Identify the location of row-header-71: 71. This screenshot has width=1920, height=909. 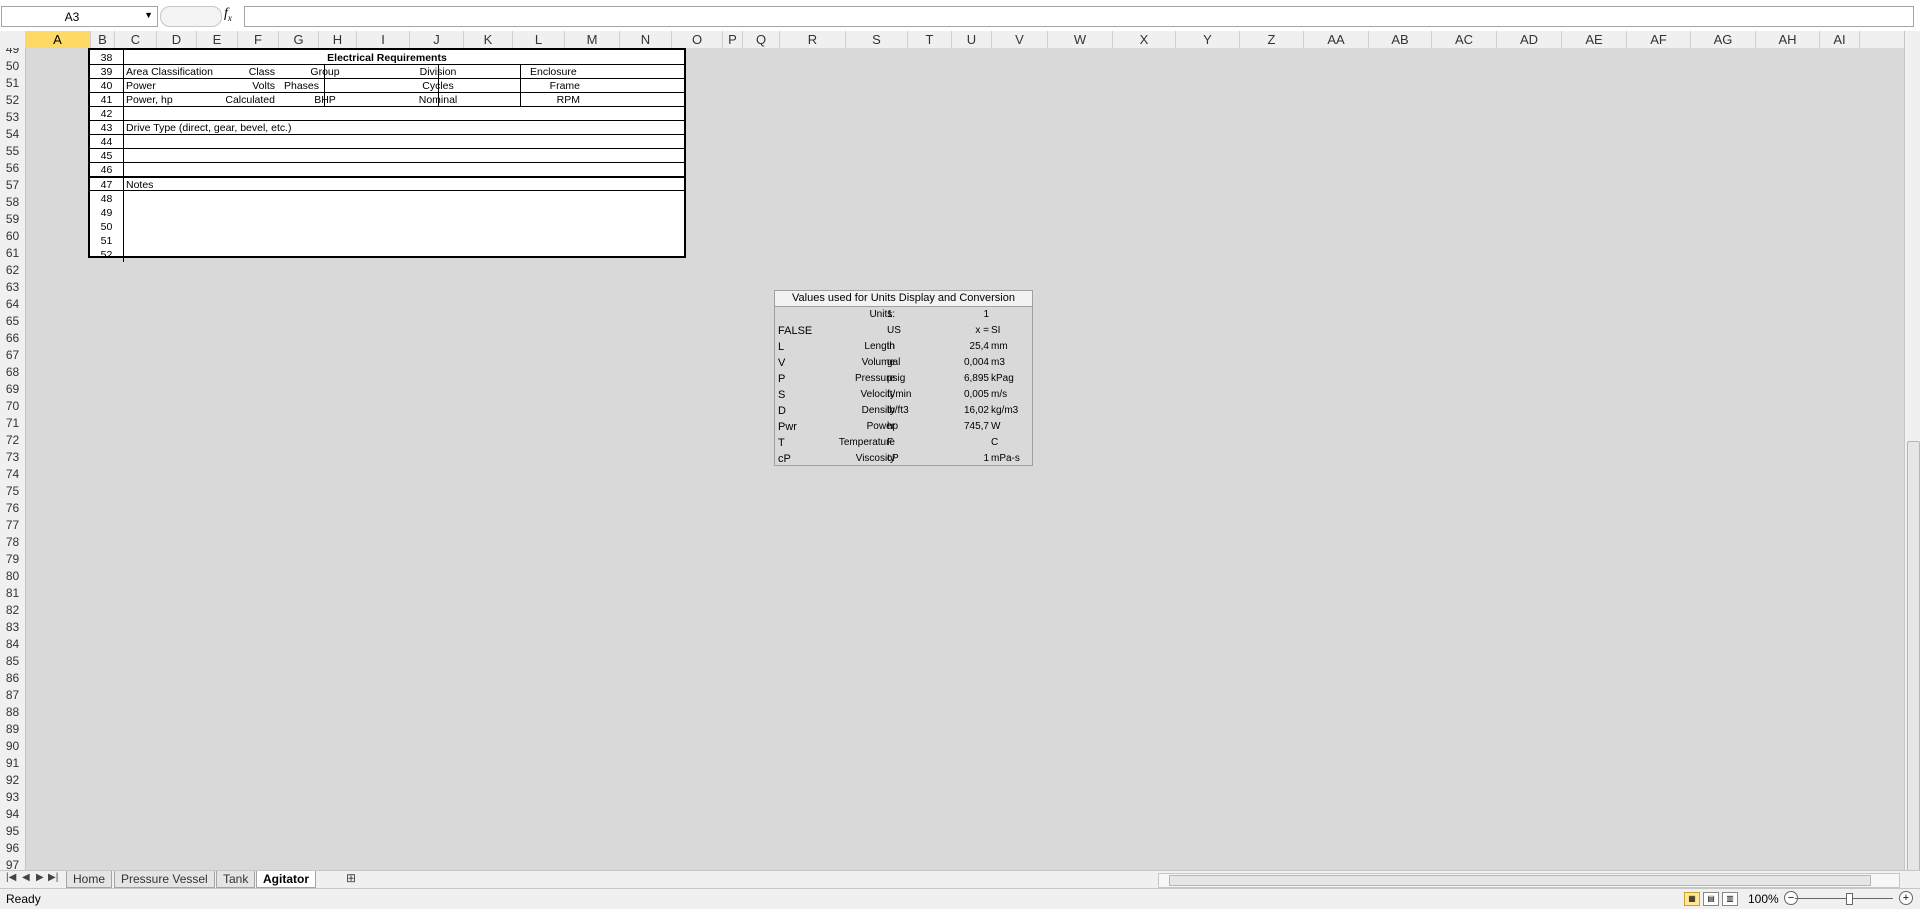
(12, 423).